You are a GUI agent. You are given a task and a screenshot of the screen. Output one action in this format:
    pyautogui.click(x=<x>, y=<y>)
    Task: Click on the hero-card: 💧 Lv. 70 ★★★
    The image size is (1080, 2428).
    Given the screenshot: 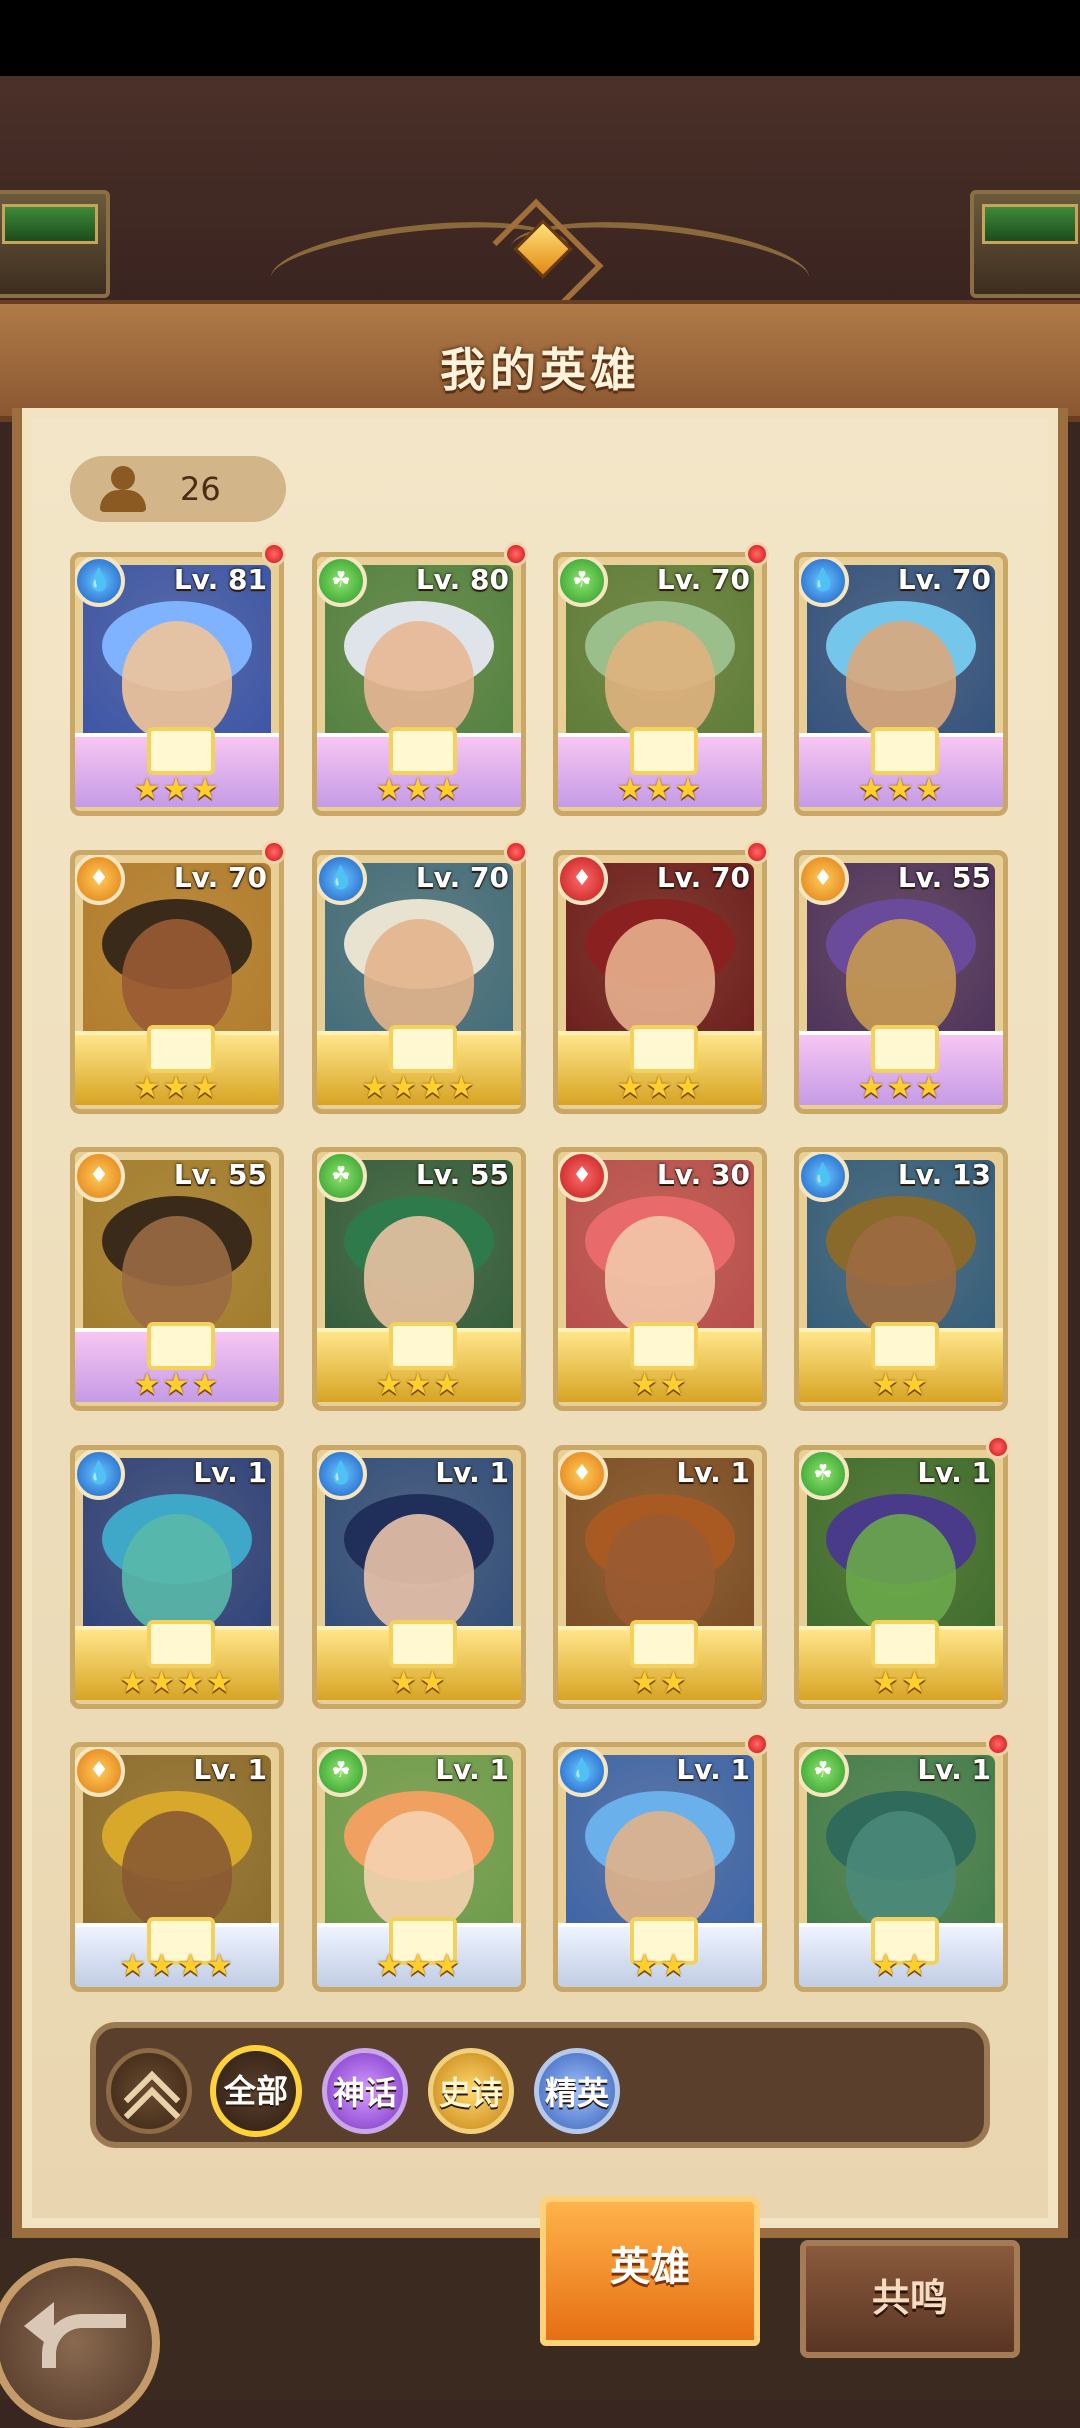 What is the action you would take?
    pyautogui.click(x=901, y=684)
    